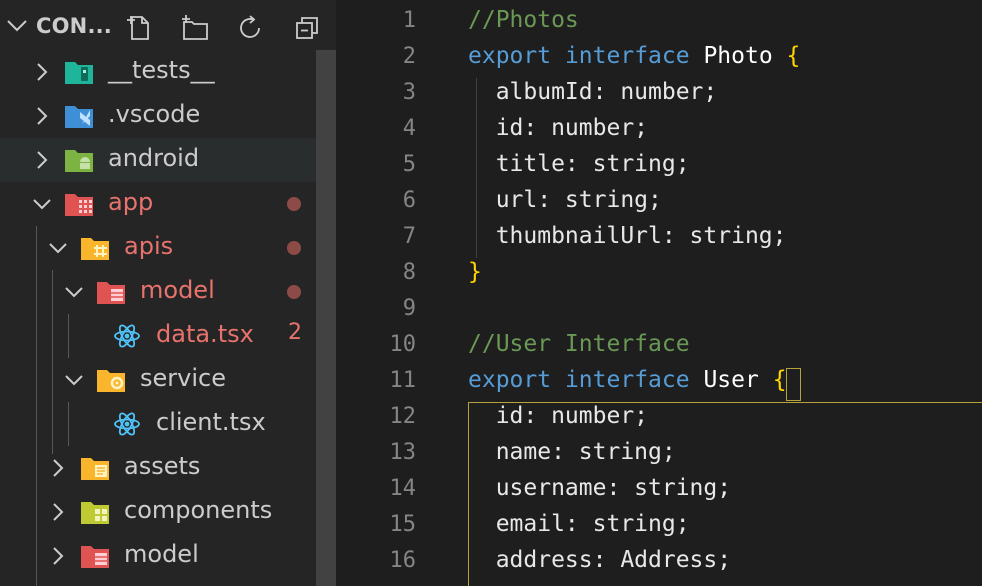 The width and height of the screenshot is (982, 586). I want to click on tree-item-tests: __tests__, so click(158, 72).